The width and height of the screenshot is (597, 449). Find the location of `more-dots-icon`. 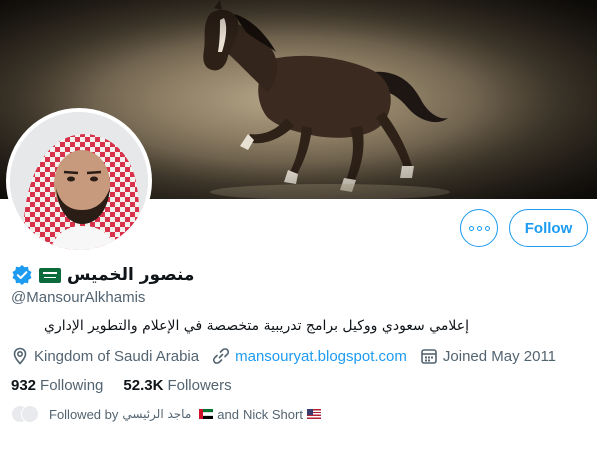

more-dots-icon is located at coordinates (479, 228).